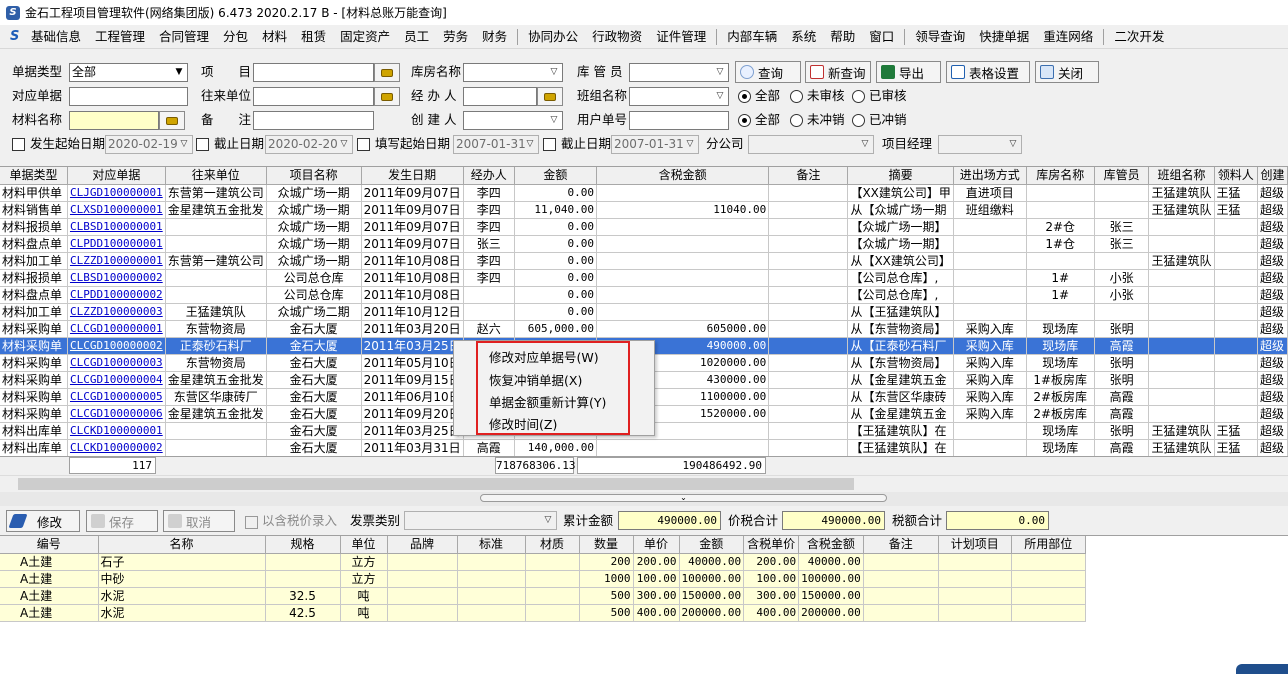 The width and height of the screenshot is (1288, 674). Describe the element at coordinates (116, 346) in the screenshot. I see `table-cell: CLCGD100000002` at that location.